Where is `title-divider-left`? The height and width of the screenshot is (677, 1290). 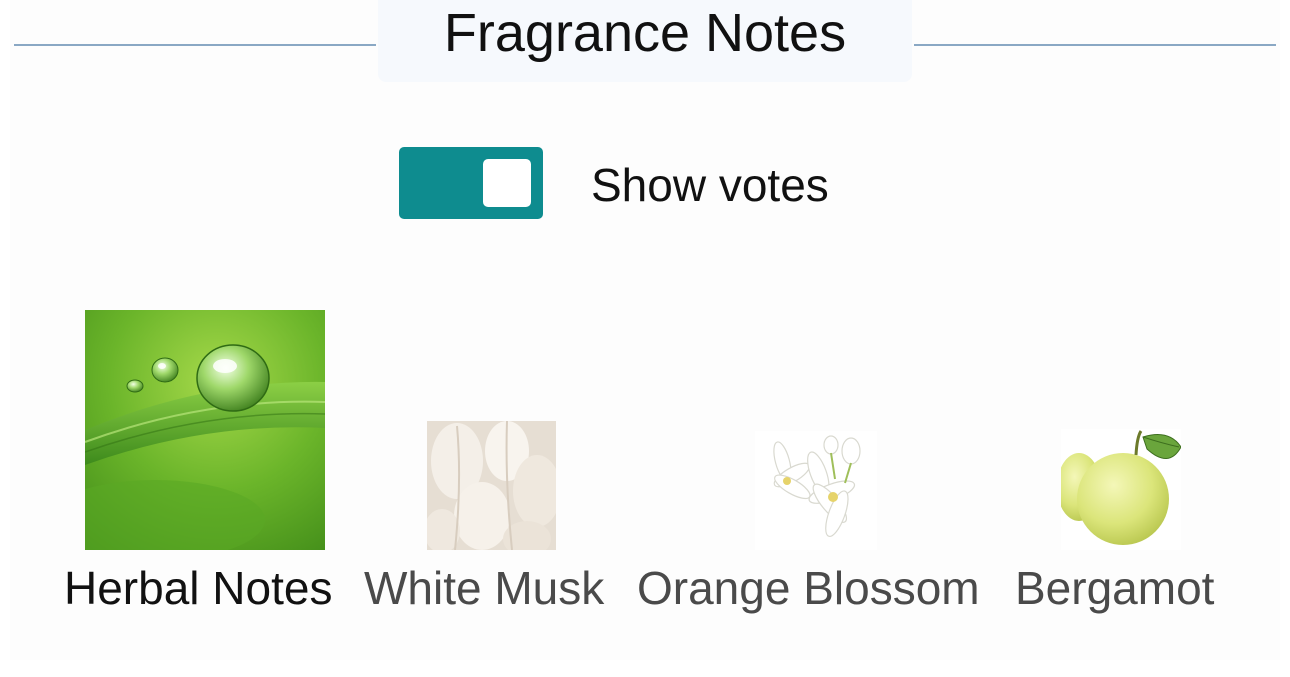
title-divider-left is located at coordinates (195, 45).